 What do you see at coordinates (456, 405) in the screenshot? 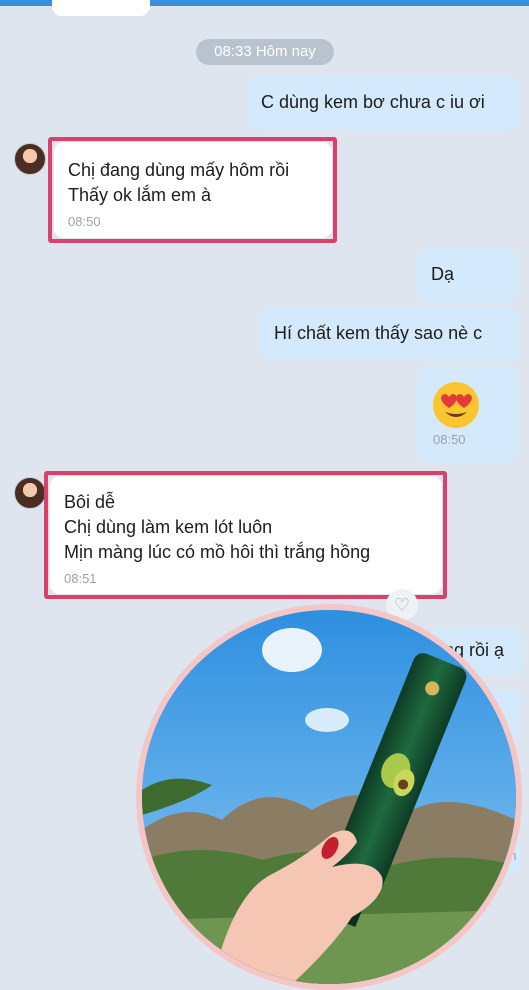
I see `heart-eyes-emoji-icon` at bounding box center [456, 405].